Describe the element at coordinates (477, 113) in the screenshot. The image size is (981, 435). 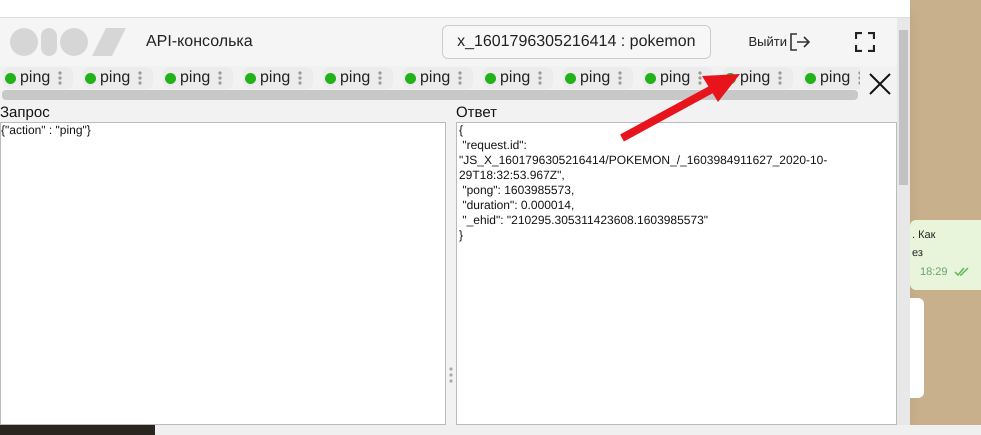
I see `panel-label: Ответ` at that location.